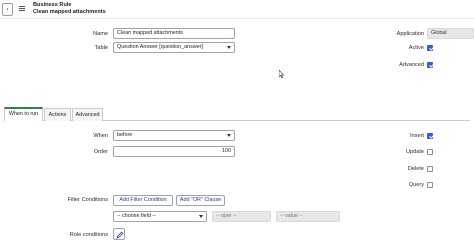  What do you see at coordinates (430, 136) in the screenshot?
I see `insert-checkbox` at bounding box center [430, 136].